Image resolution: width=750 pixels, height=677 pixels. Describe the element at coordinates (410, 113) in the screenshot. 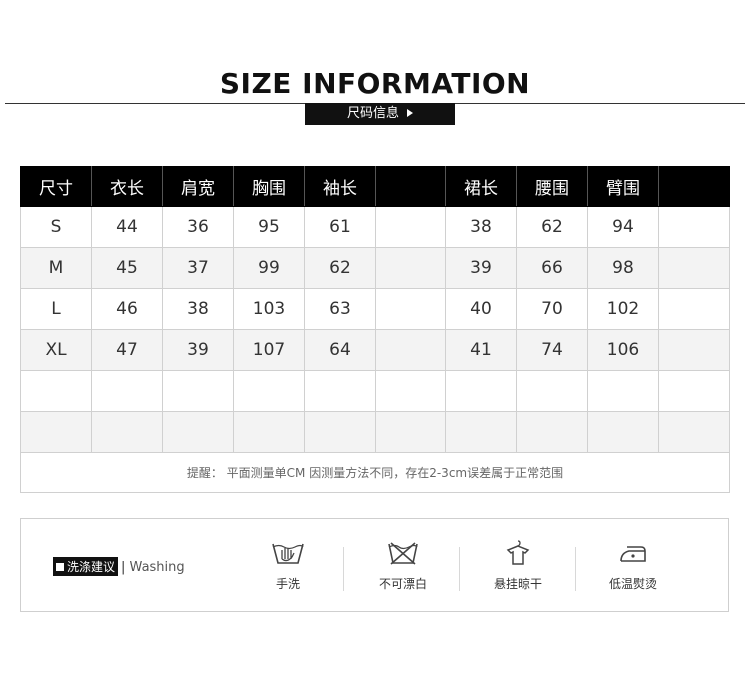

I see `play-arrow-icon` at that location.